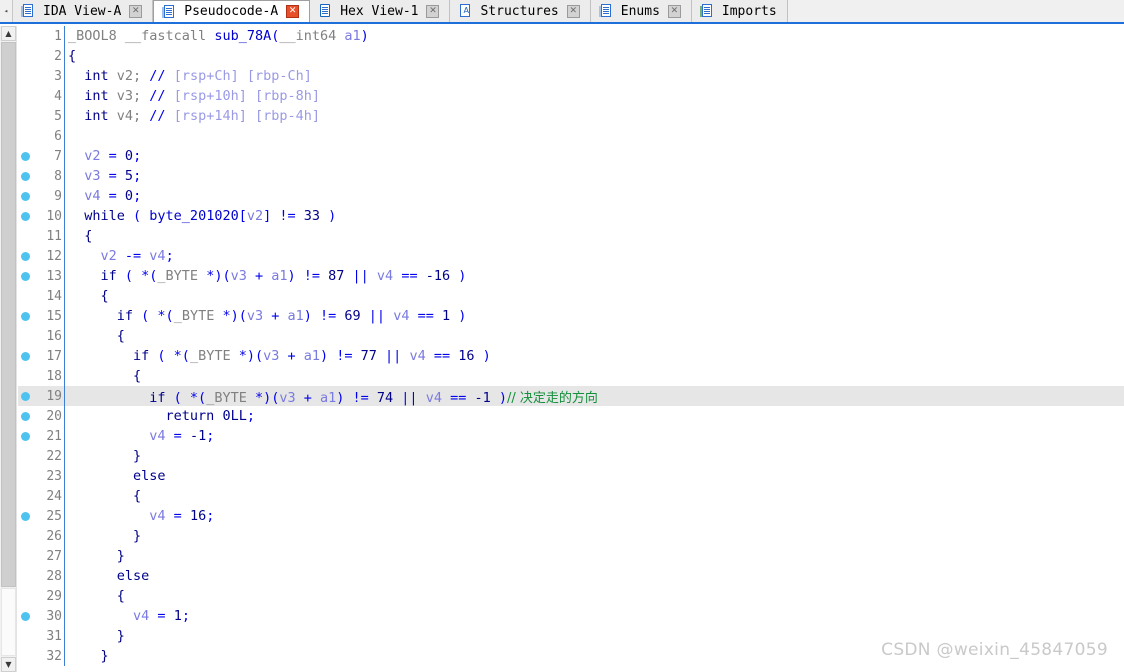 This screenshot has height=672, width=1124. What do you see at coordinates (571, 336) in the screenshot?
I see `code-line: 16 {` at bounding box center [571, 336].